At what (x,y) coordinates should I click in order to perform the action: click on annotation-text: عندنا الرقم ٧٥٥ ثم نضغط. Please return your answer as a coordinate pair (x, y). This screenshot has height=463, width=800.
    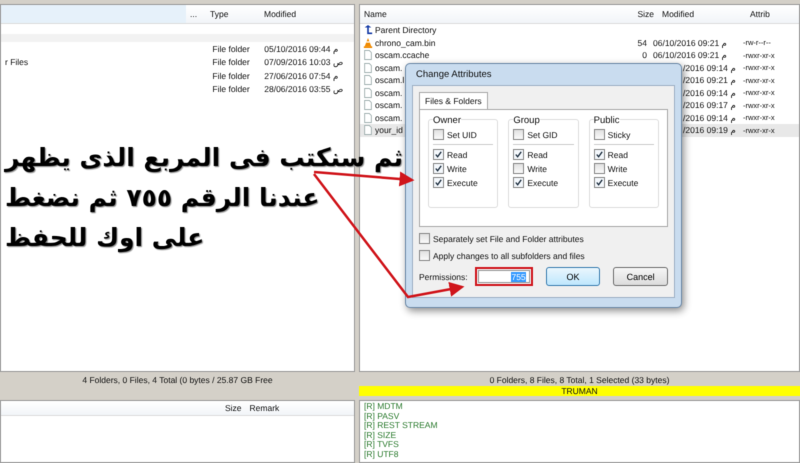
    Looking at the image, I should click on (162, 198).